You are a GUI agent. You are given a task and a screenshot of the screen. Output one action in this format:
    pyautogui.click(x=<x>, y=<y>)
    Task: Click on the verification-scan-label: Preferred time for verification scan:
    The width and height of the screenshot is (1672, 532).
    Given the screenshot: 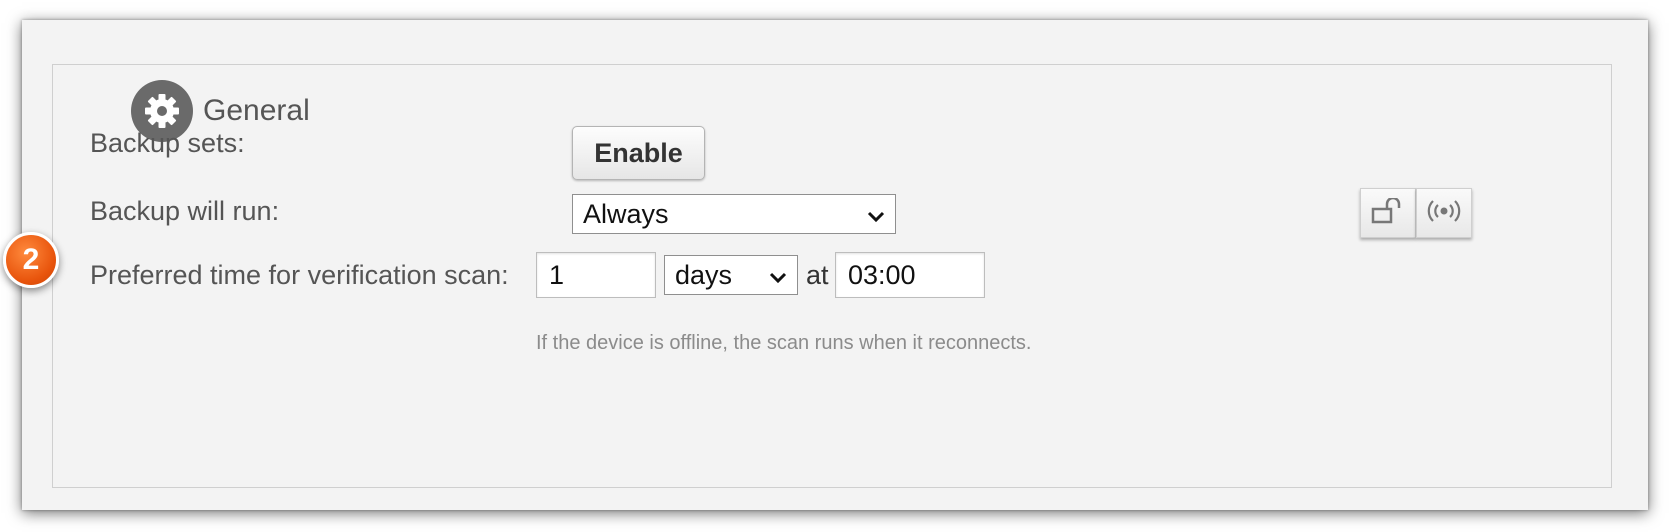 What is the action you would take?
    pyautogui.click(x=299, y=275)
    